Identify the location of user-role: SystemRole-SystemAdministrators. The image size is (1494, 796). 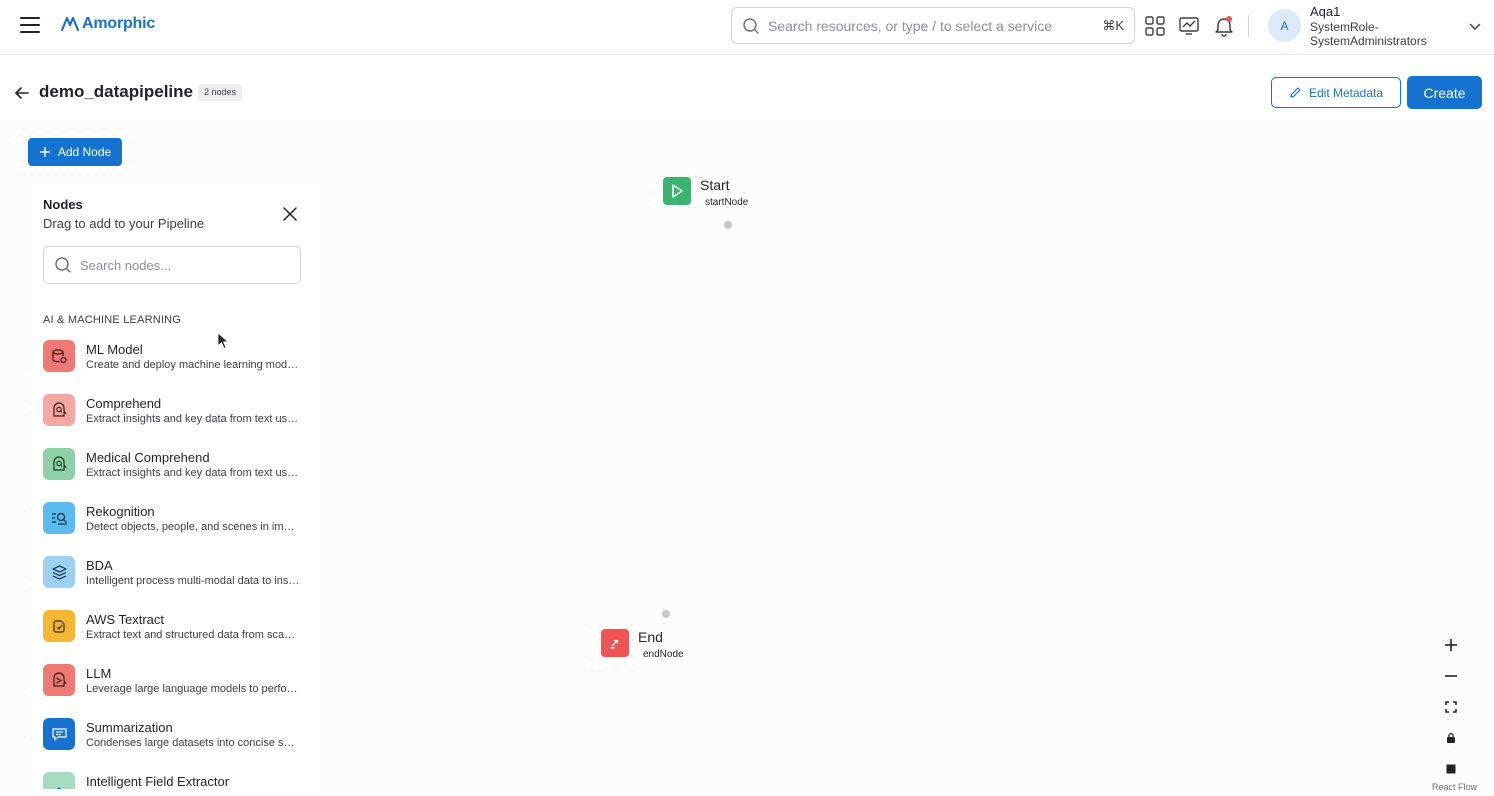
(1368, 34).